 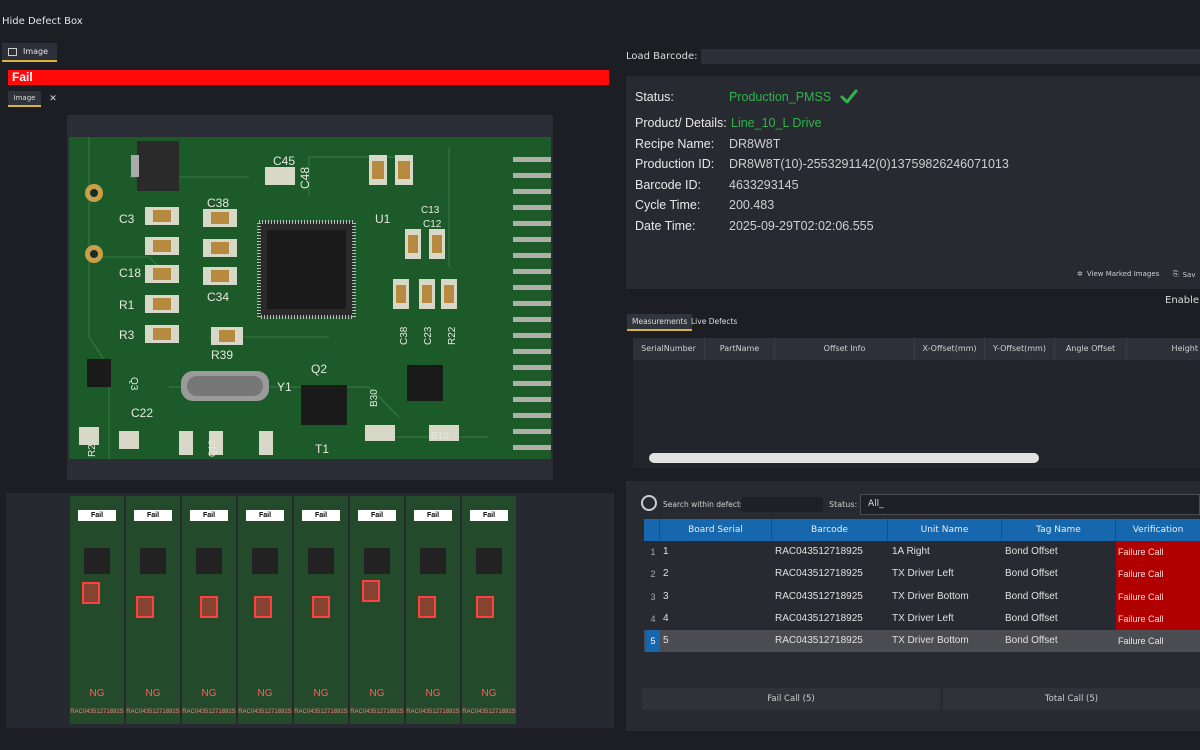 I want to click on board-serial-cell: 2, so click(x=666, y=574).